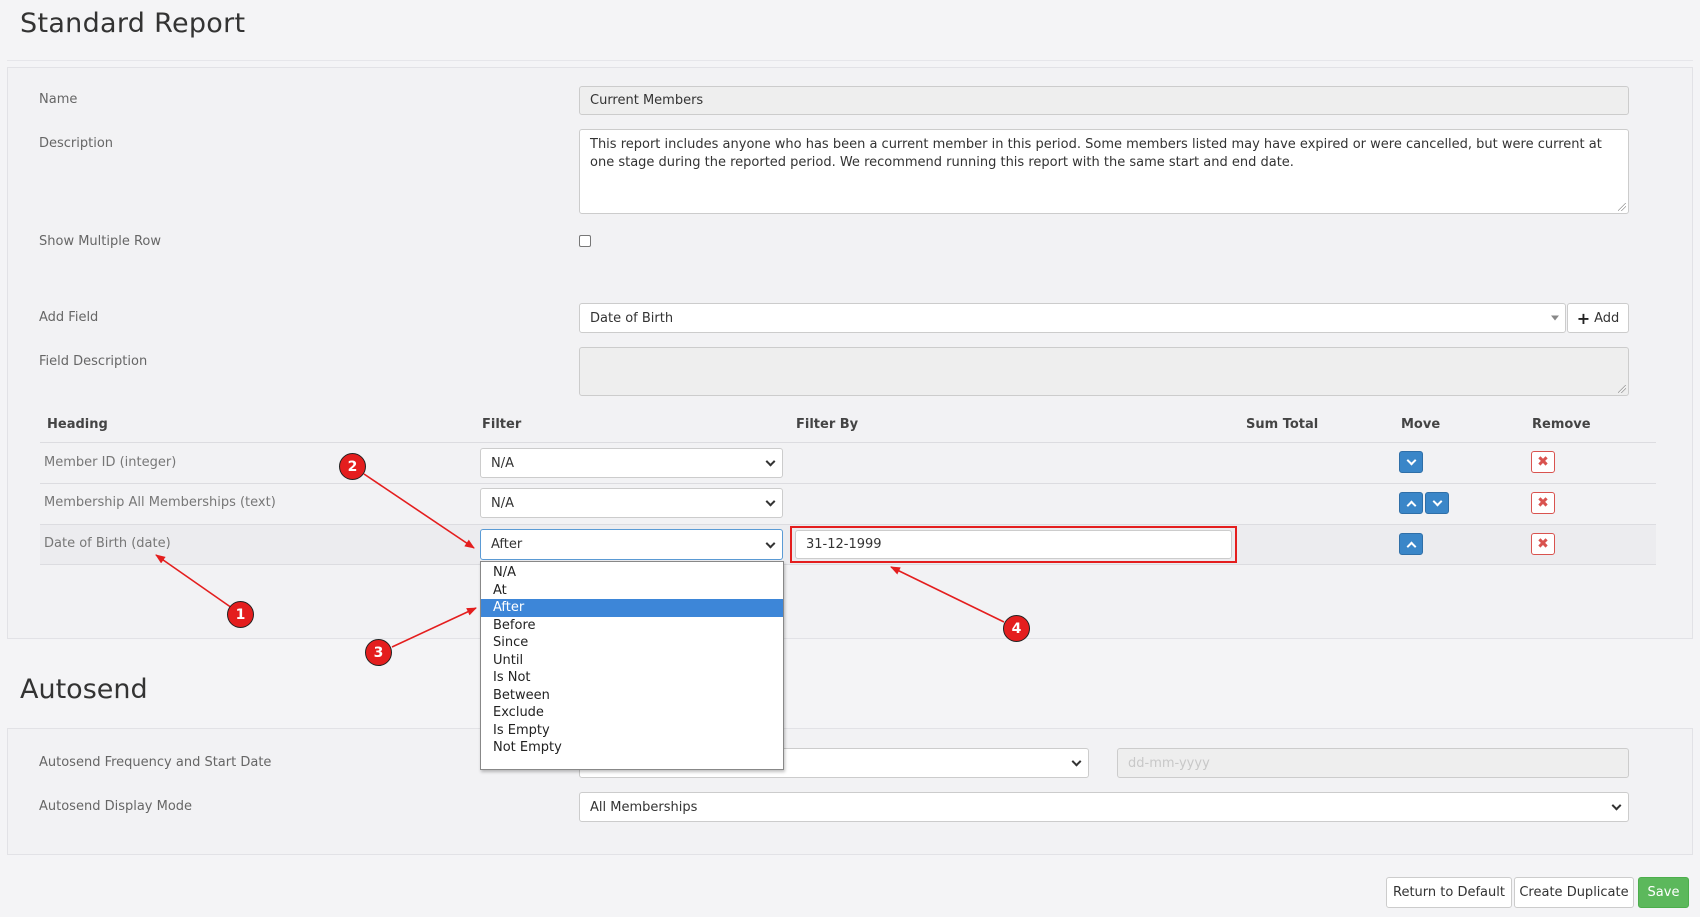 The image size is (1700, 917). Describe the element at coordinates (107, 543) in the screenshot. I see `row-heading-date-of-birth: Date of Birth (date)` at that location.